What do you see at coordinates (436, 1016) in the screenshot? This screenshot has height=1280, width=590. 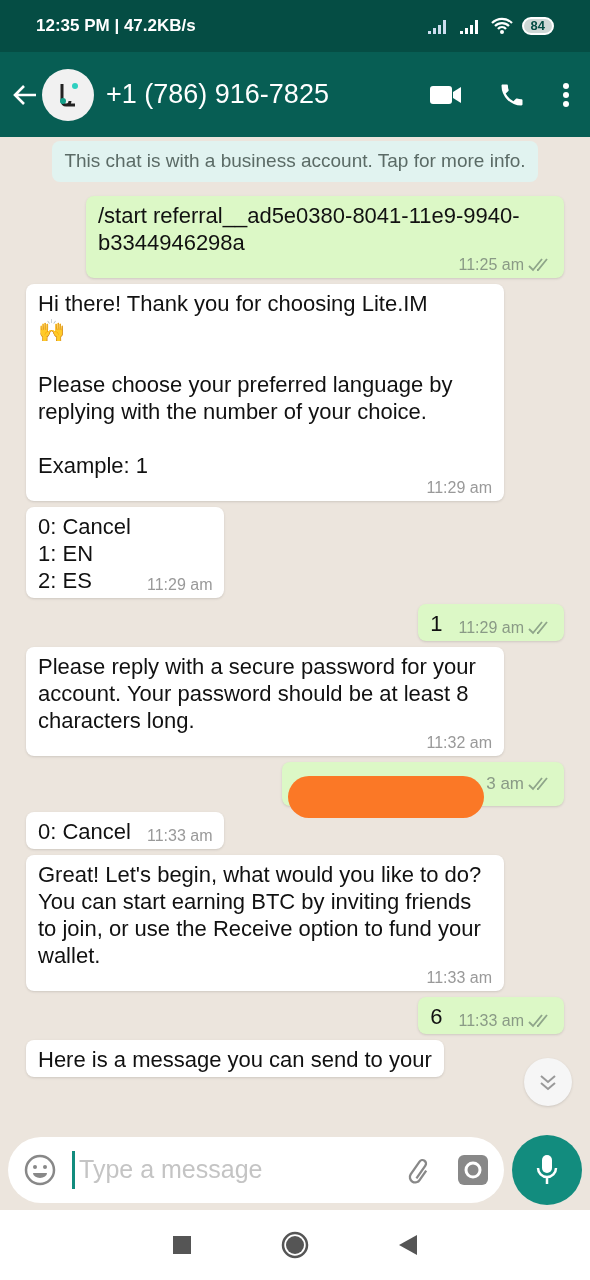 I see `message-text: 6` at bounding box center [436, 1016].